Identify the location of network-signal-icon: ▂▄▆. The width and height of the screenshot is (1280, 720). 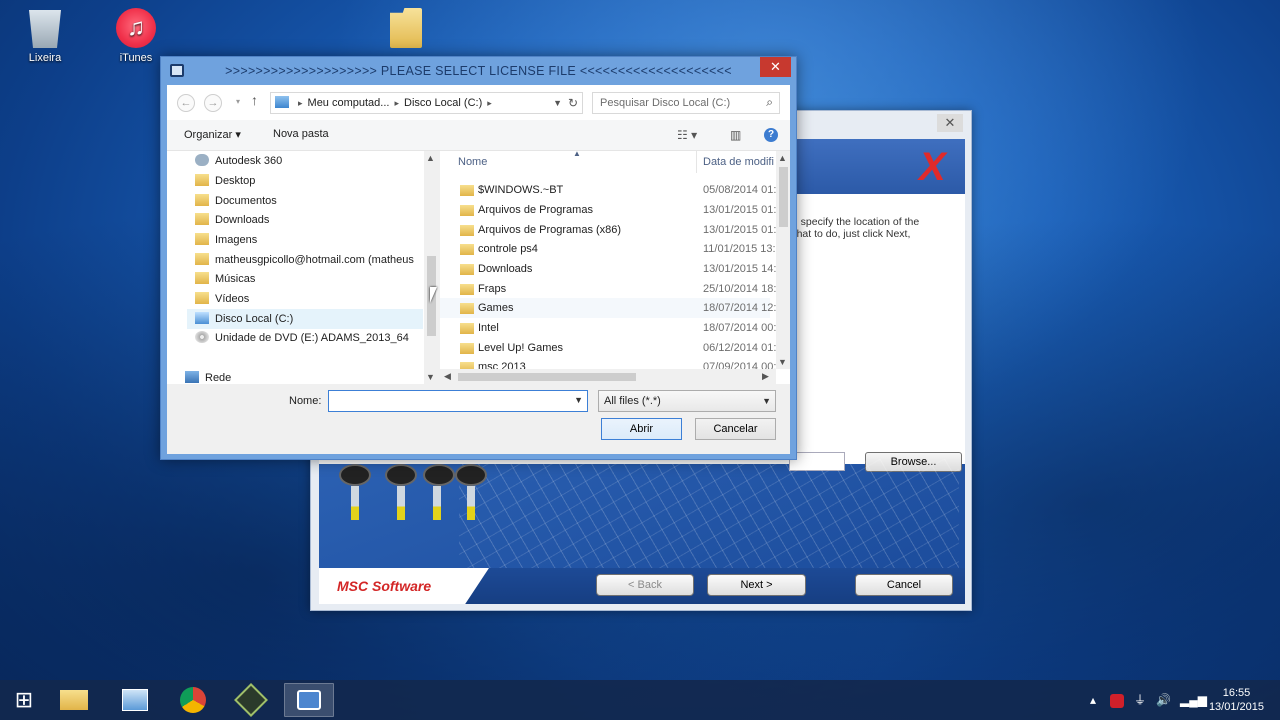
(1193, 700).